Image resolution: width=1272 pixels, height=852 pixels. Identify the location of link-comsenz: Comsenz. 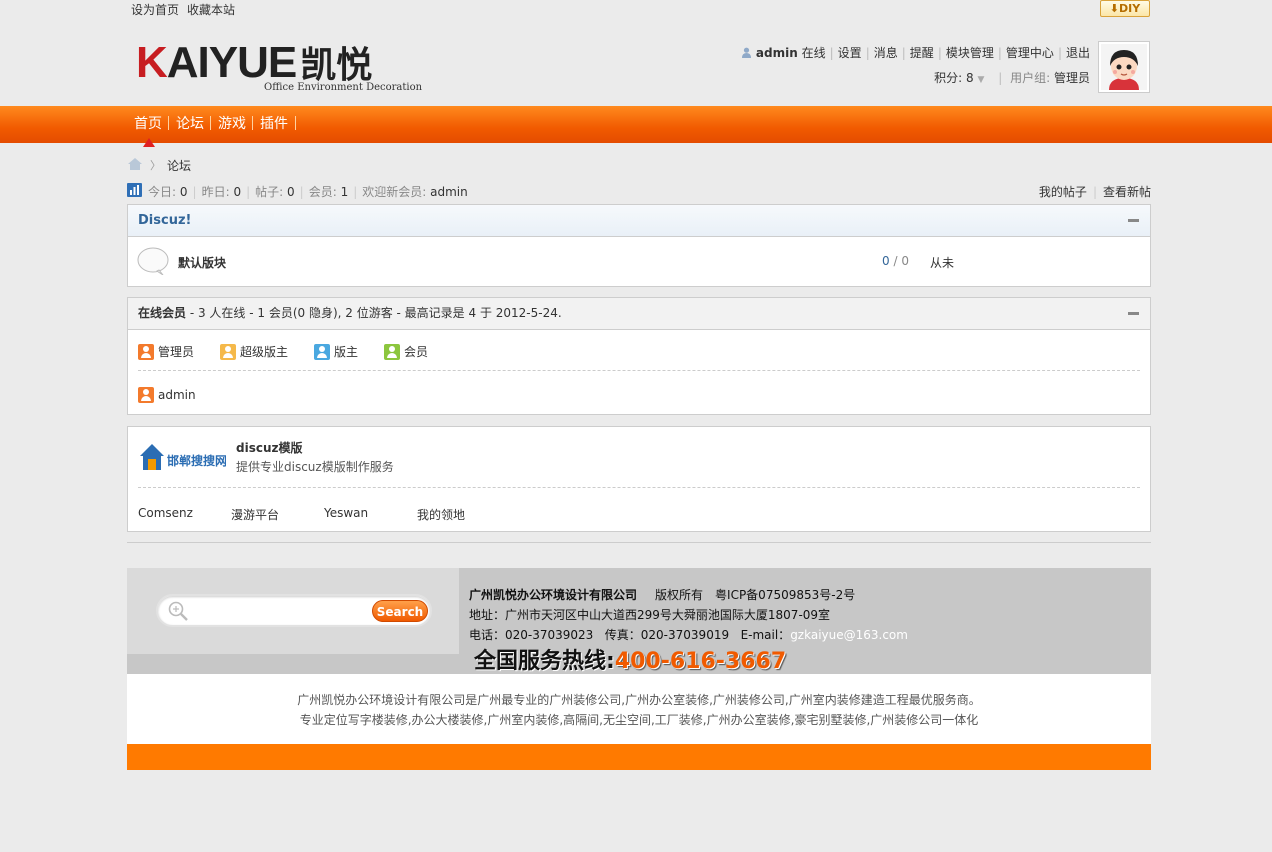
(184, 514).